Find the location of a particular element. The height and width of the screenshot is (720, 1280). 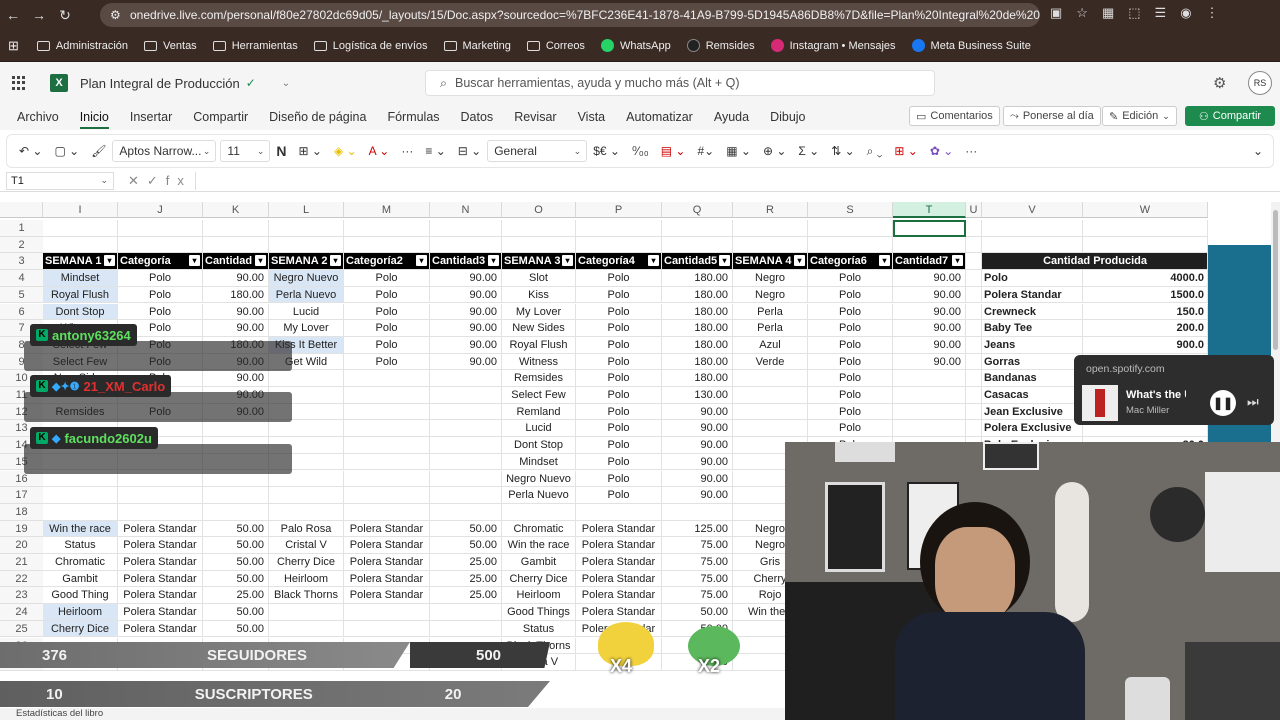

table-cell: Select Few is located at coordinates (539, 395).